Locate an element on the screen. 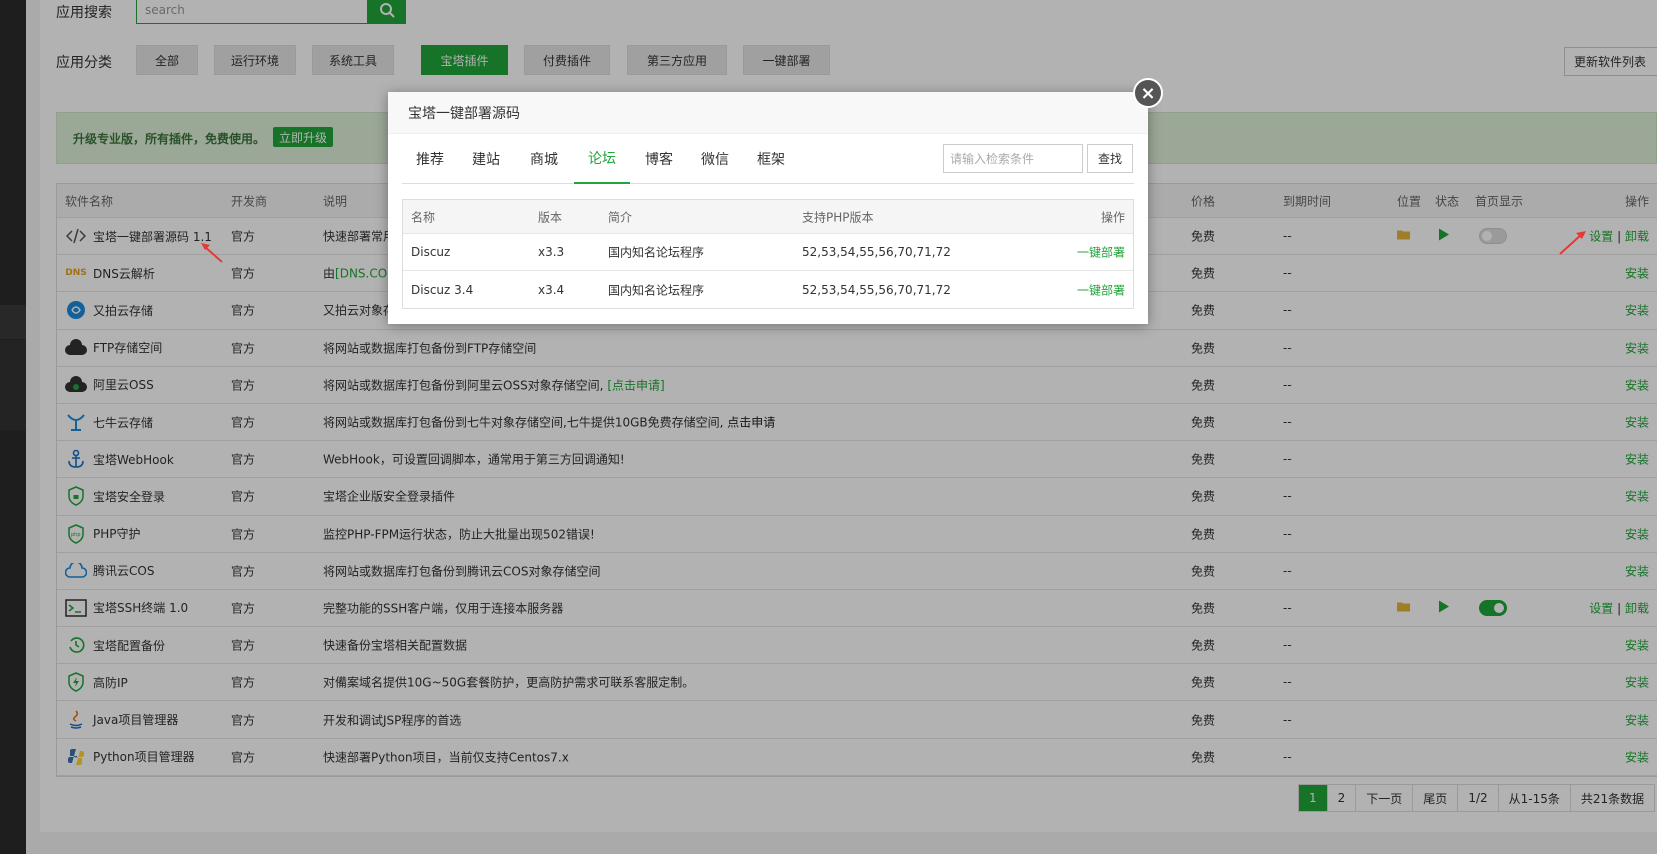 The width and height of the screenshot is (1657, 854). tab-blog: 博客 is located at coordinates (659, 159).